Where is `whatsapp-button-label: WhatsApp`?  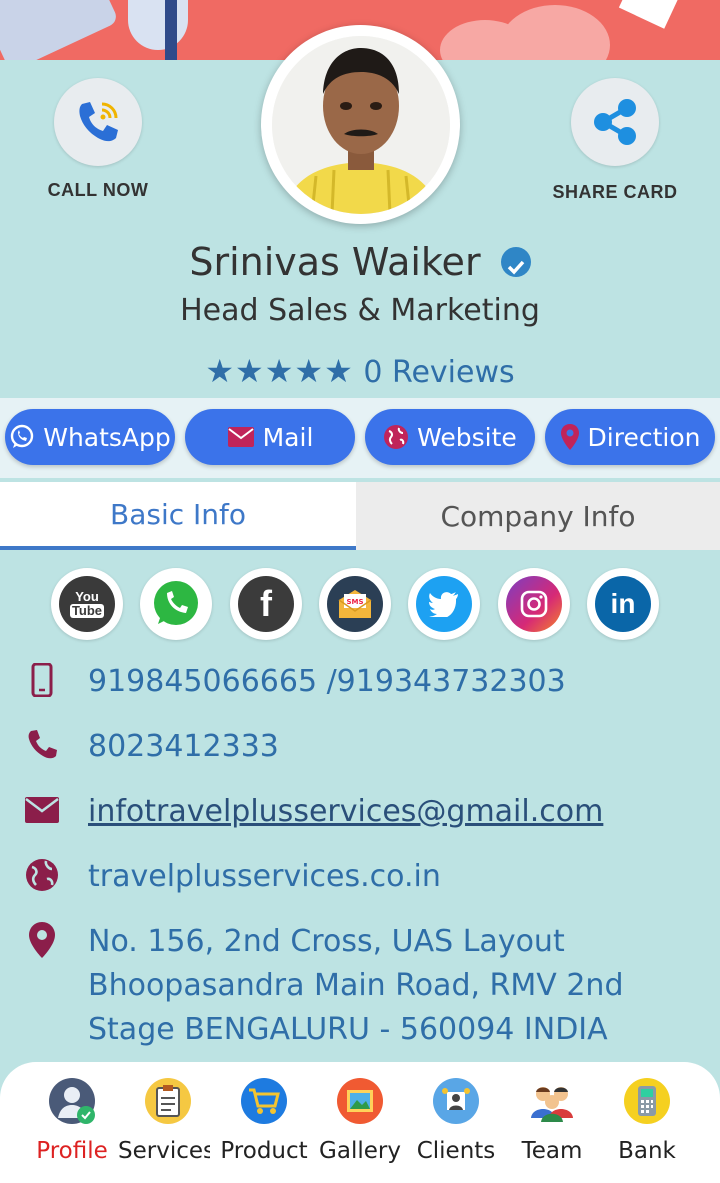 whatsapp-button-label: WhatsApp is located at coordinates (107, 437).